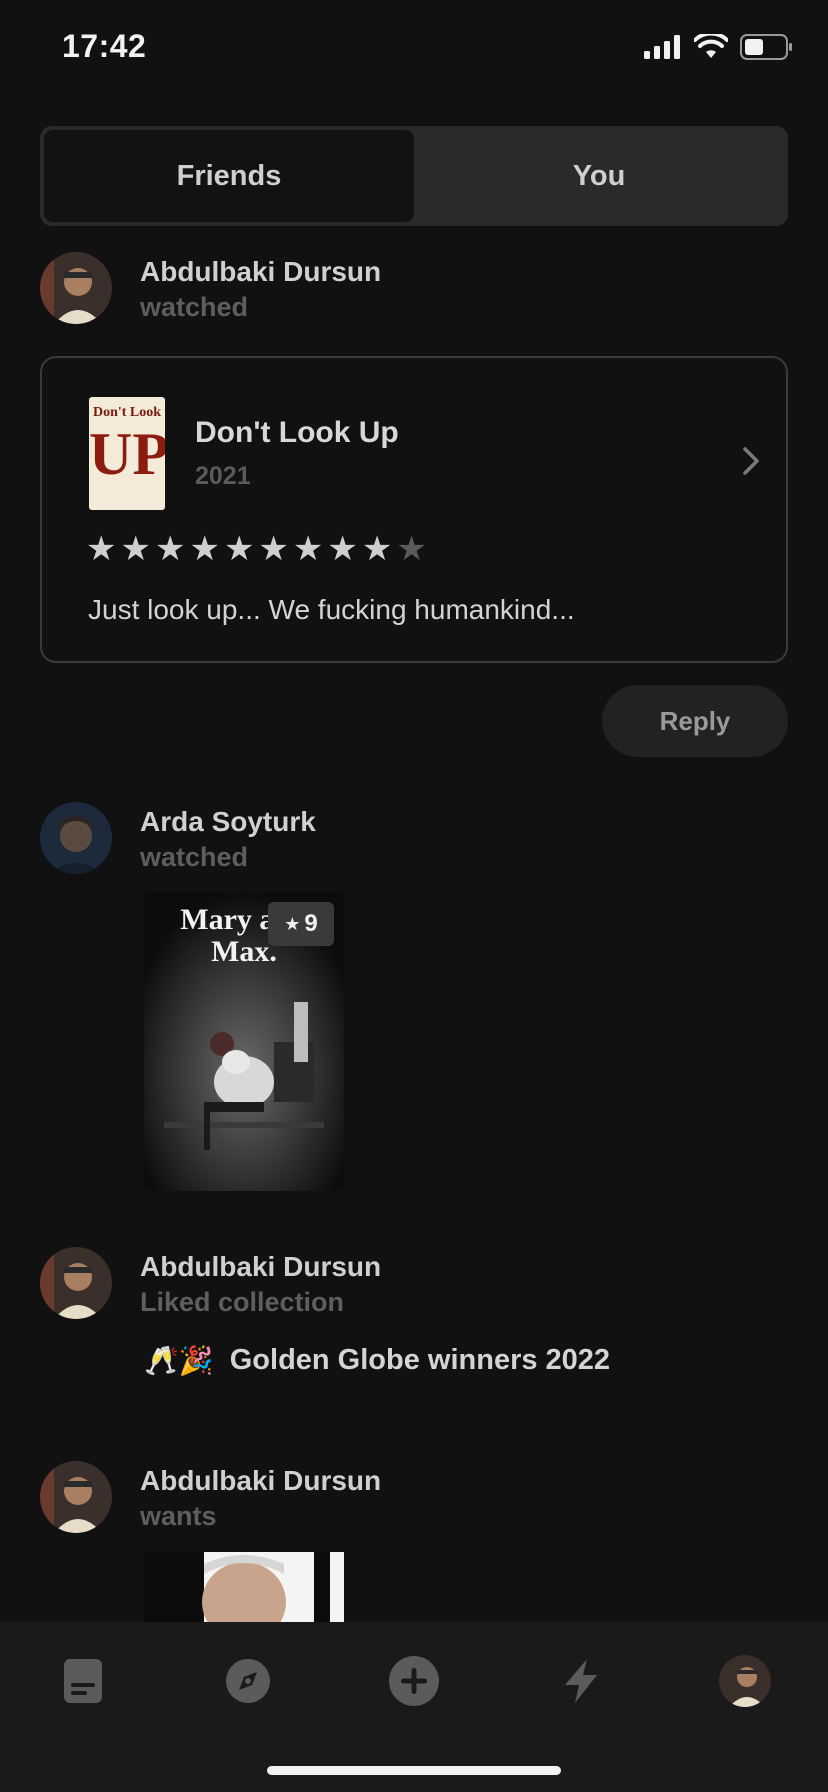  I want to click on wifi-icon, so click(711, 46).